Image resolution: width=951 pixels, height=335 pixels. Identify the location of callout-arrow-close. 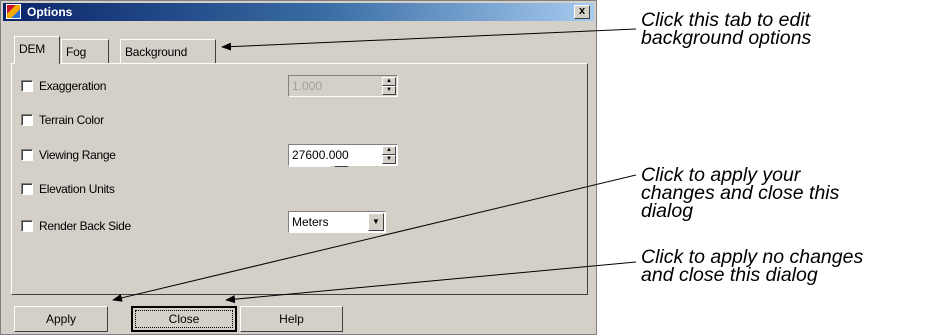
(431, 282).